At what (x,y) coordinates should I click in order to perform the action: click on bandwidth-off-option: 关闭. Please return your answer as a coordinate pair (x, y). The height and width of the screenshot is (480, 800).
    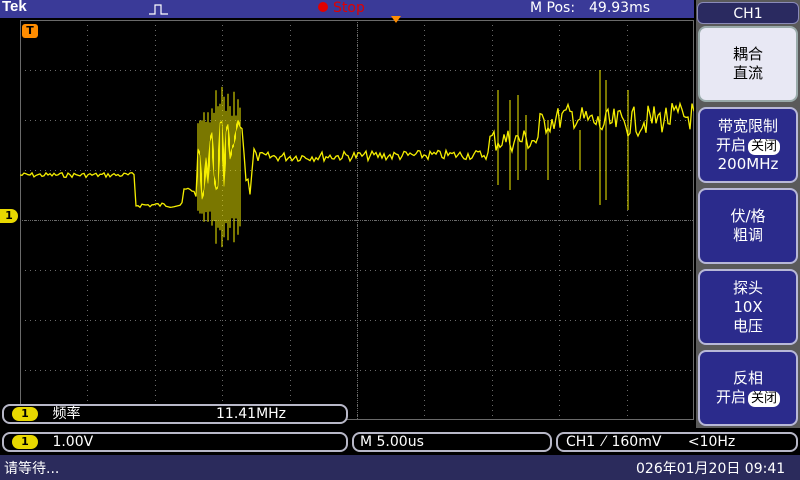
    Looking at the image, I should click on (764, 146).